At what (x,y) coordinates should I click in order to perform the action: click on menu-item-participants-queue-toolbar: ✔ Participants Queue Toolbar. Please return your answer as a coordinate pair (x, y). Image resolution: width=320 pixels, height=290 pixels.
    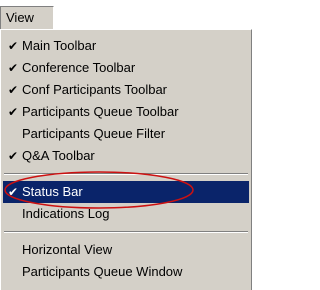
    Looking at the image, I should click on (126, 112).